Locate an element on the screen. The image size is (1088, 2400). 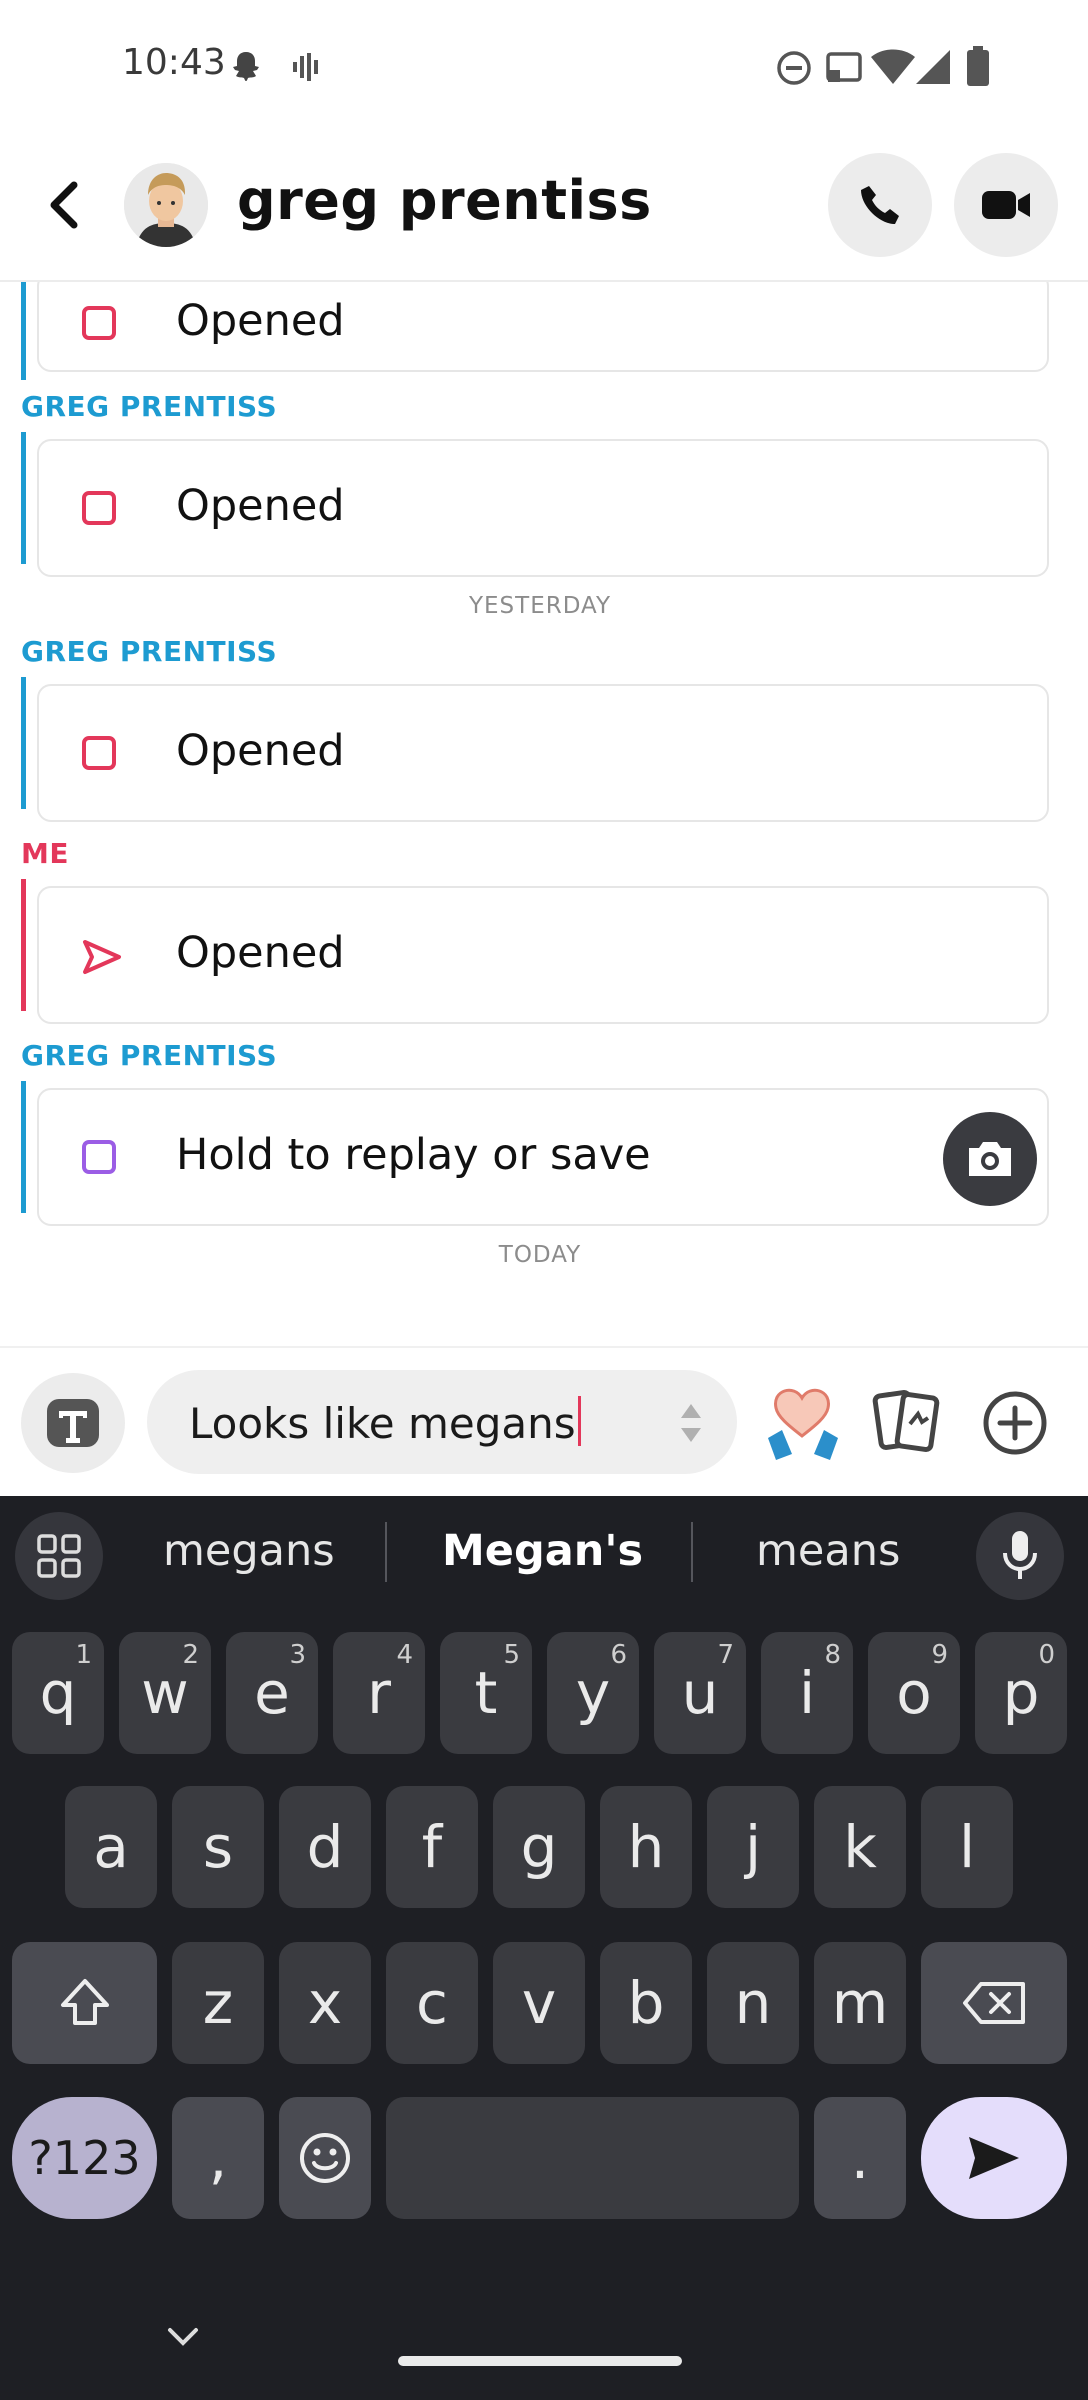
suggestion-divider is located at coordinates (386, 1552).